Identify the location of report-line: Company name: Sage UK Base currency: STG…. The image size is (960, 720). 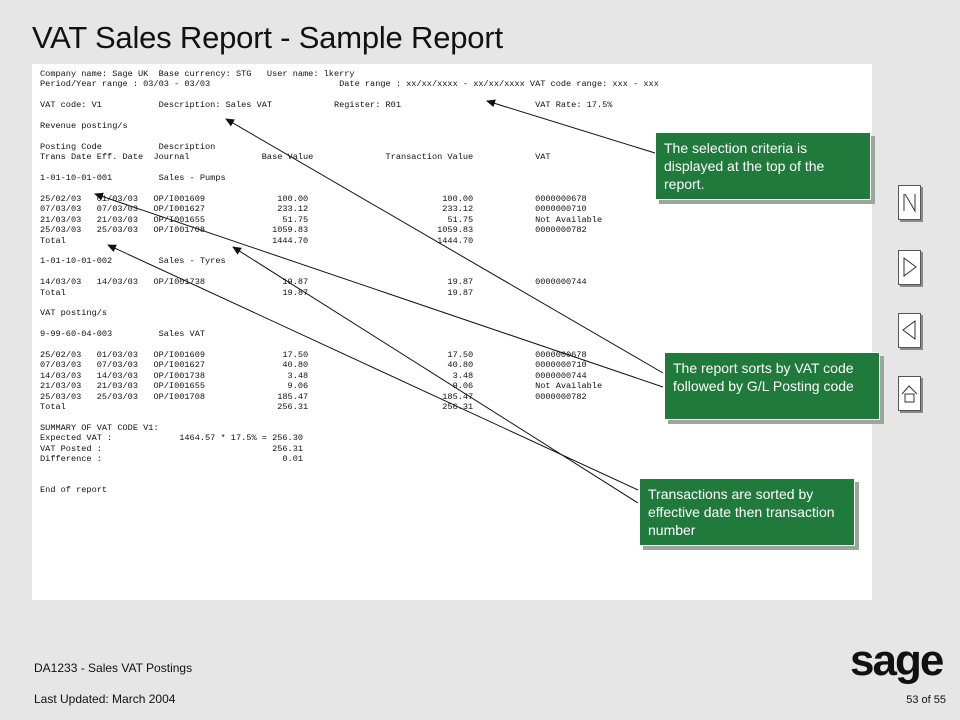
(197, 74).